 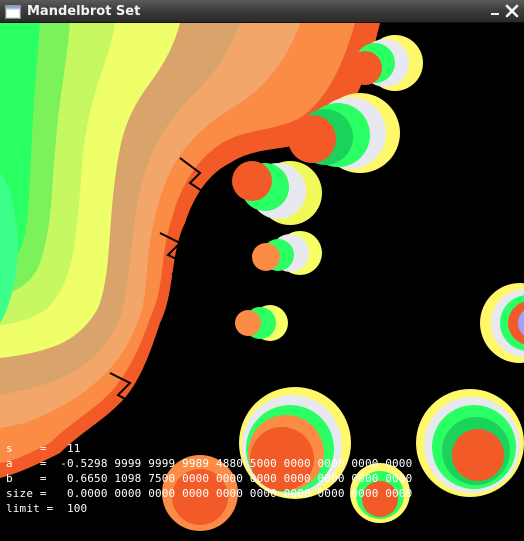 What do you see at coordinates (84, 11) in the screenshot?
I see `window-title: Mandelbrot Set` at bounding box center [84, 11].